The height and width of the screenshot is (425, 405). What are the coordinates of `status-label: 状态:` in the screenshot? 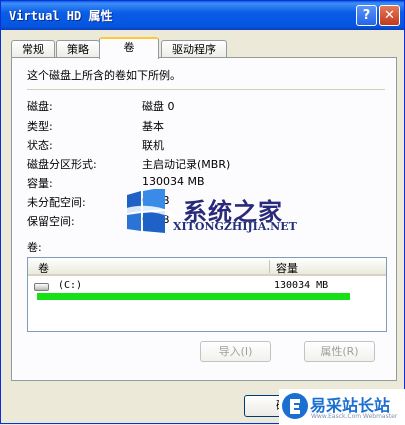 It's located at (40, 145).